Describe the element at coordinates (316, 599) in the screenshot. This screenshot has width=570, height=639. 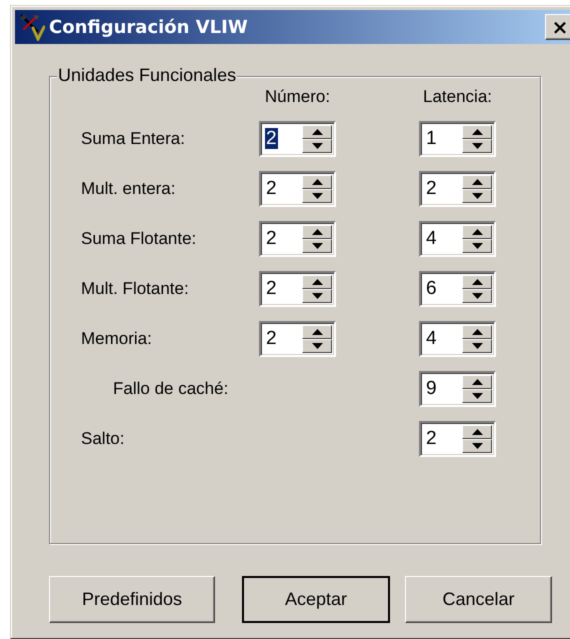
I see `dialog-button: Aceptar` at that location.